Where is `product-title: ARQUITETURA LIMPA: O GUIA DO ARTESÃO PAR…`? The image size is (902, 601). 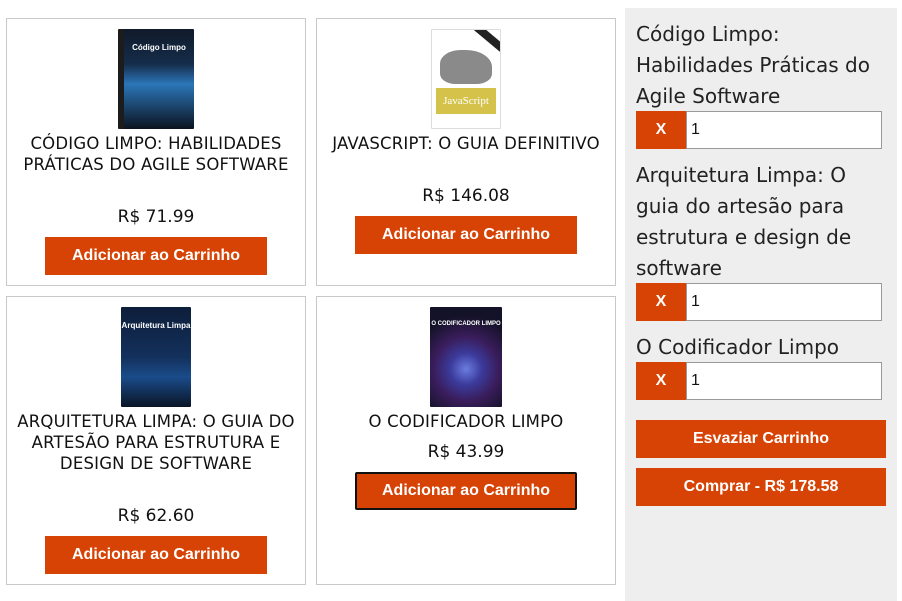
product-title: ARQUITETURA LIMPA: O GUIA DO ARTESÃO PAR… is located at coordinates (156, 442).